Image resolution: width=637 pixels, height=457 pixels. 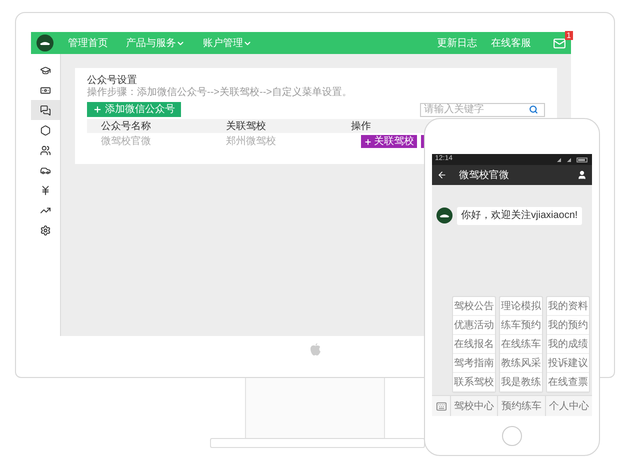 I want to click on notification-badge: 1, so click(x=568, y=35).